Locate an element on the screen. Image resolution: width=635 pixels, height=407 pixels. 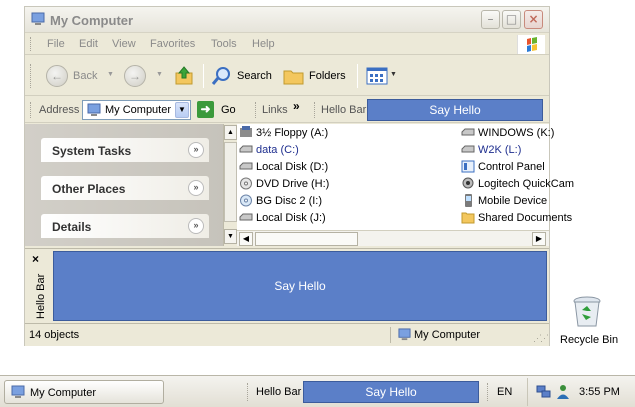
search-icon is located at coordinates (222, 76).